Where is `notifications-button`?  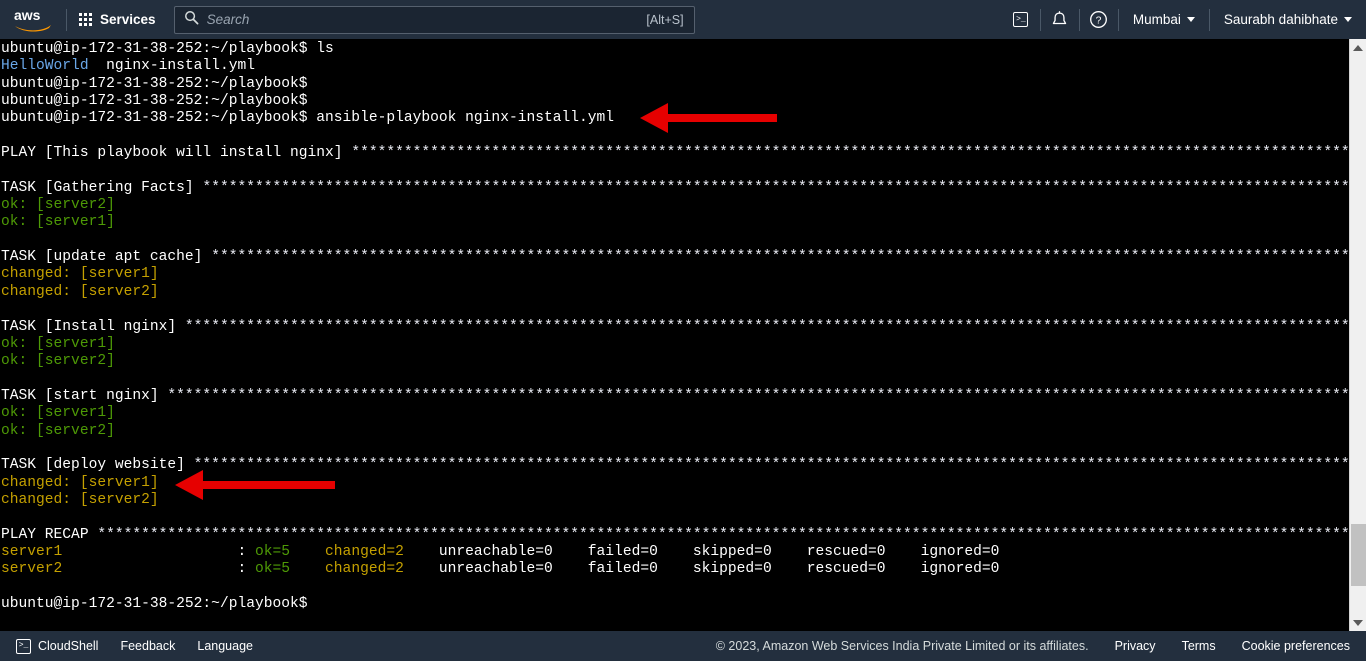 notifications-button is located at coordinates (1060, 19).